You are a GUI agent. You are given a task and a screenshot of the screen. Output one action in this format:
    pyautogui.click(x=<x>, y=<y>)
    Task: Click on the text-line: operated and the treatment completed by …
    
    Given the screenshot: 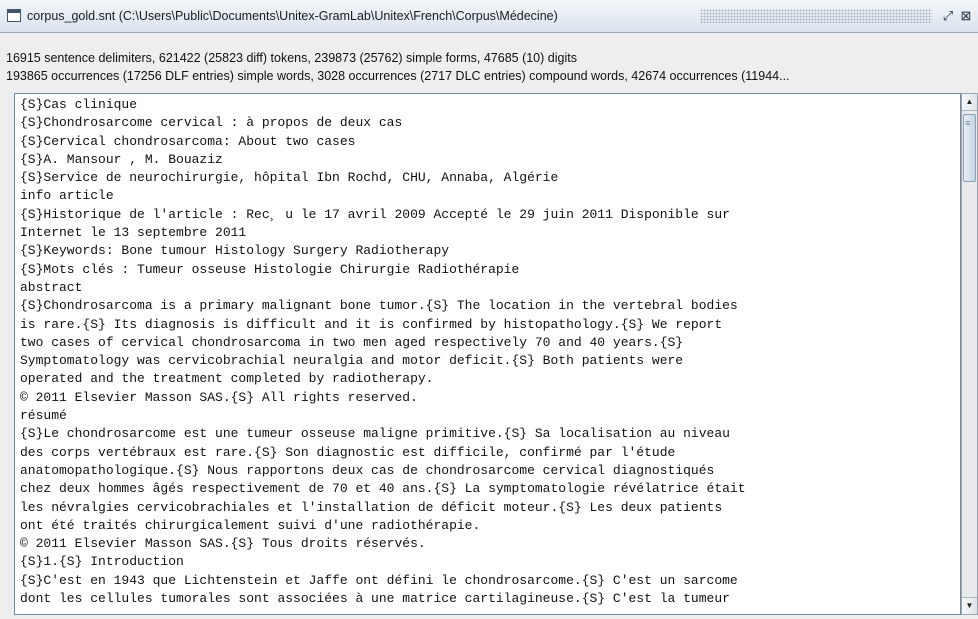 What is the action you would take?
    pyautogui.click(x=227, y=379)
    